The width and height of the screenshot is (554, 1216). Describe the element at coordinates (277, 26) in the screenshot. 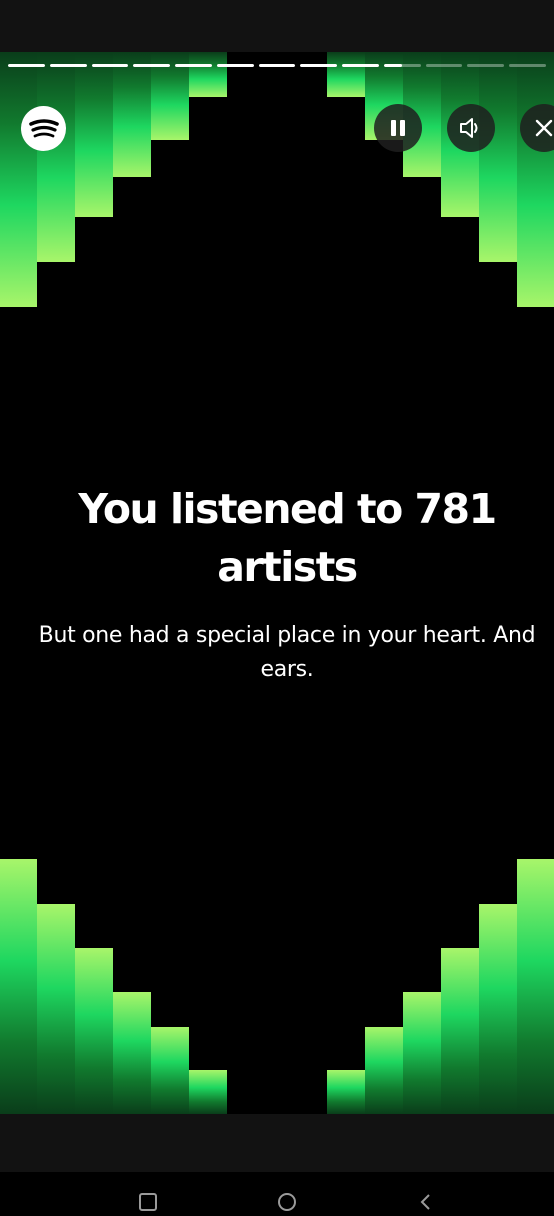

I see `status-bar` at that location.